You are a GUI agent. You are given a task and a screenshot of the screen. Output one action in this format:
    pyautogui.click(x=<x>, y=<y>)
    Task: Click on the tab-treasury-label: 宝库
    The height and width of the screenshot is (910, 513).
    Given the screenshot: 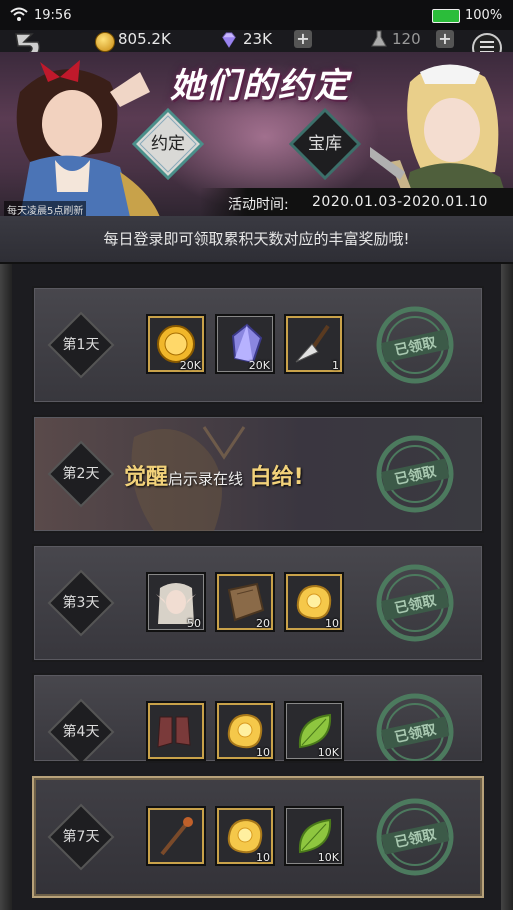 What is the action you would take?
    pyautogui.click(x=325, y=144)
    